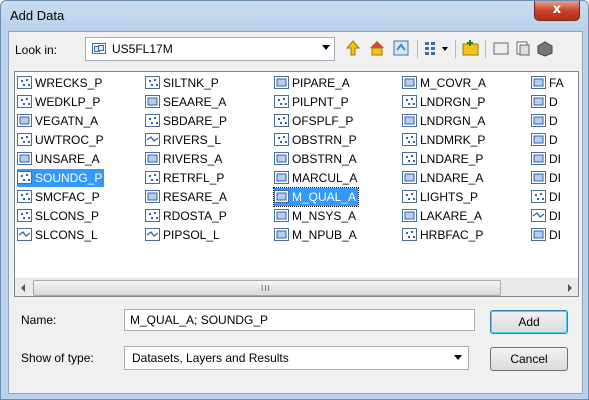 The height and width of the screenshot is (400, 589). I want to click on add-button: Add, so click(529, 322).